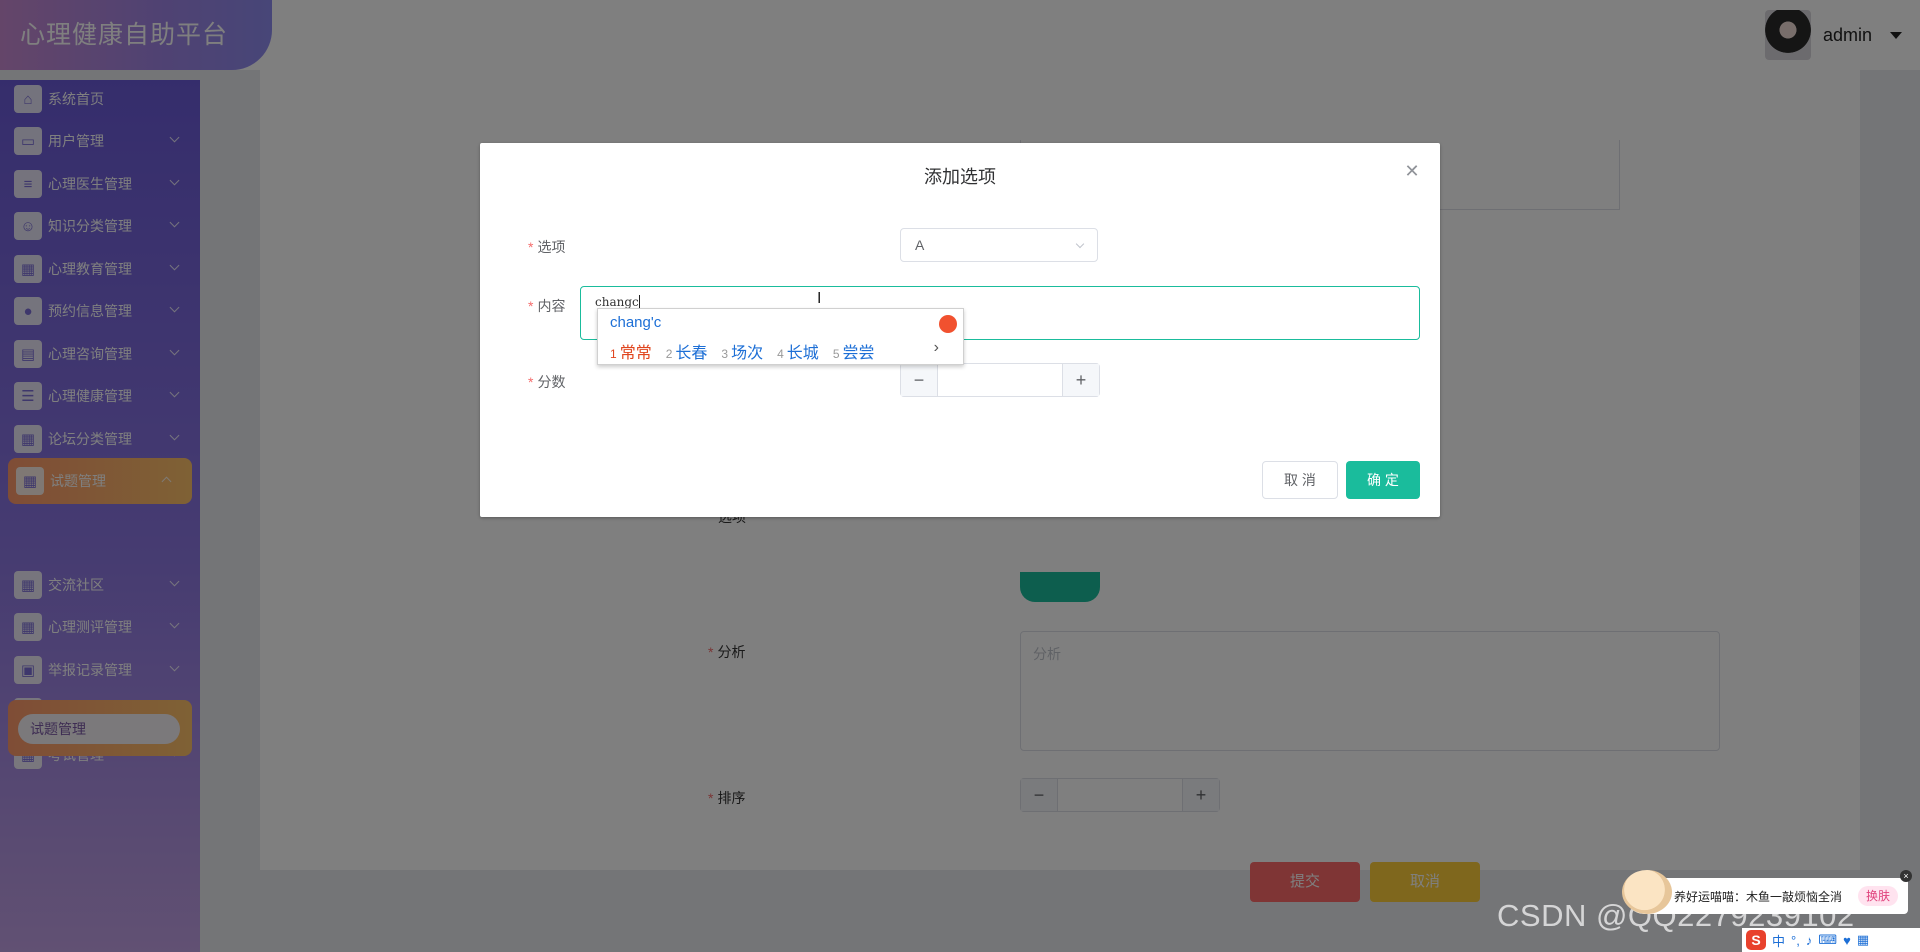  I want to click on ime-candidate-window: chang'c 1 常常 2 长春 3 场次 4 长城 5 尝尝 ›, so click(780, 336).